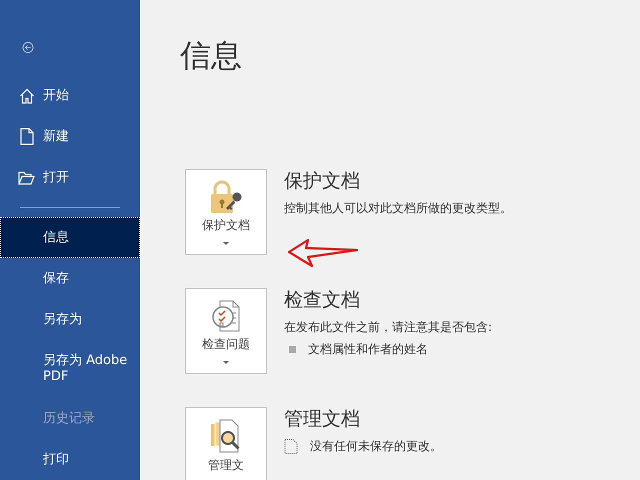 This screenshot has width=640, height=480. I want to click on home-icon, so click(26, 96).